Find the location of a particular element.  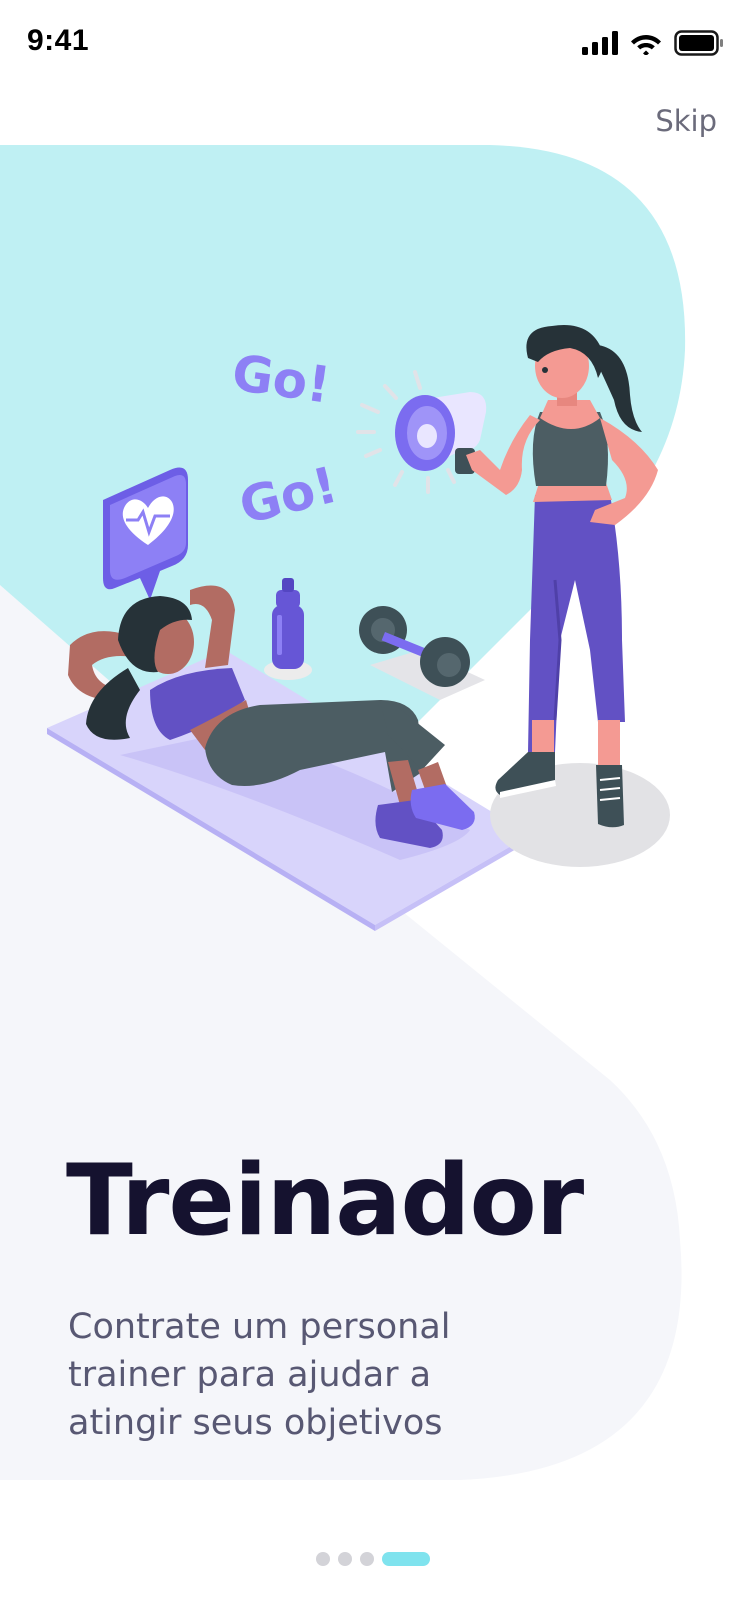

page-dot-4-active is located at coordinates (406, 1559).